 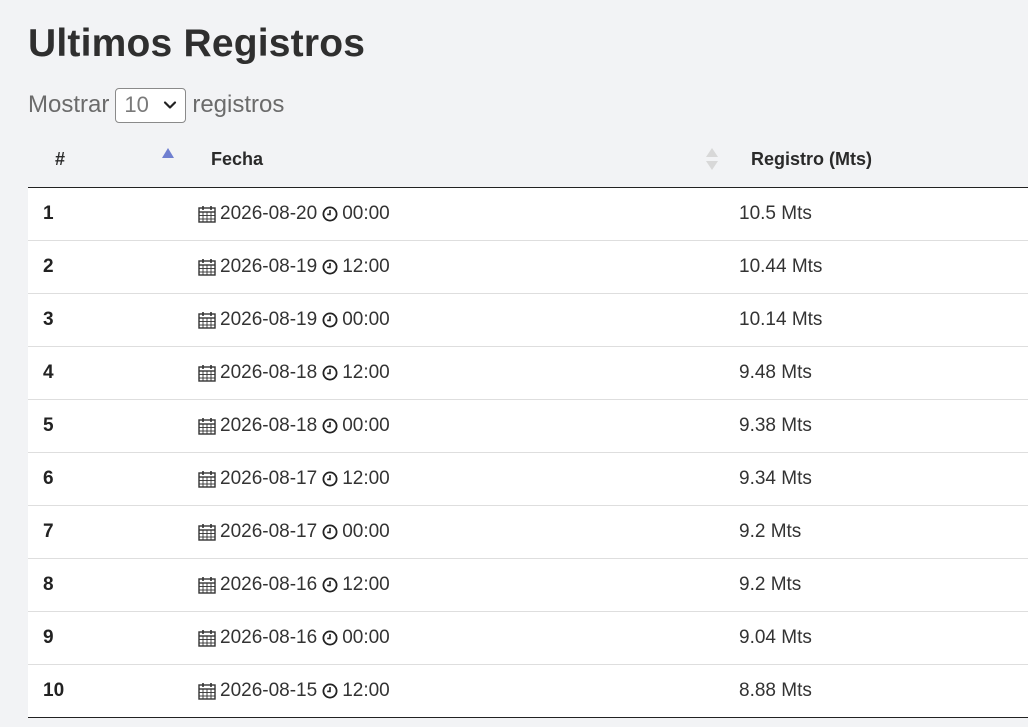 I want to click on table-row: 1 2026-08-20 00:00 10.5 Mts, so click(x=528, y=214).